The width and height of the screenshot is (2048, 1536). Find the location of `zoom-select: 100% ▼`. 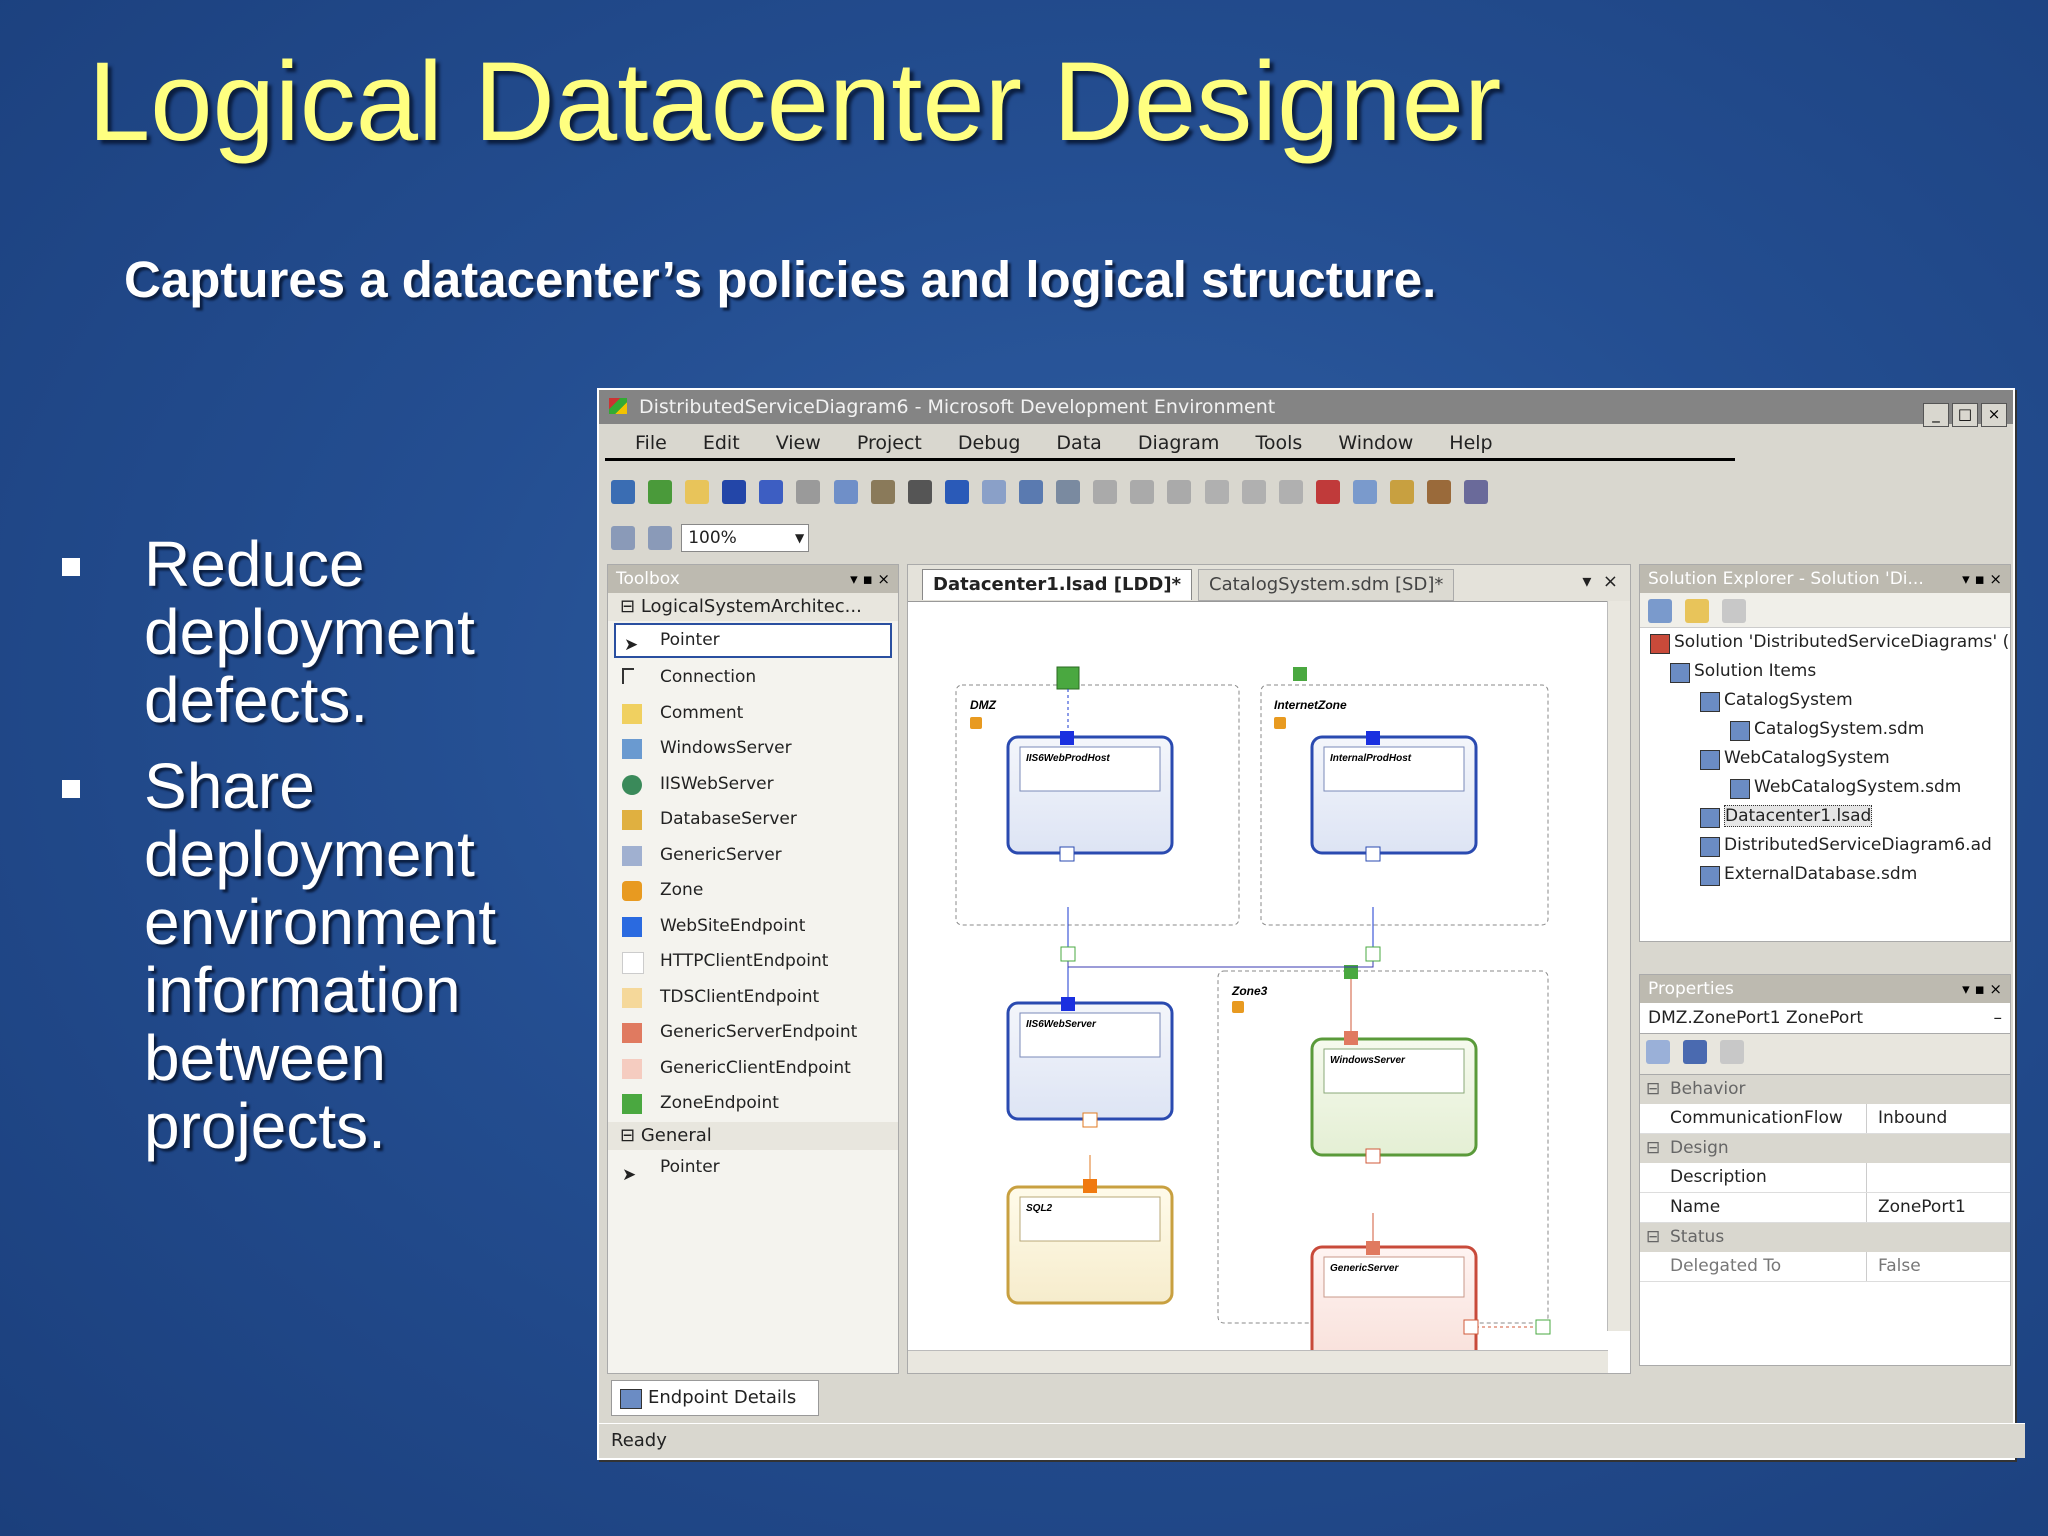

zoom-select: 100% ▼ is located at coordinates (745, 538).